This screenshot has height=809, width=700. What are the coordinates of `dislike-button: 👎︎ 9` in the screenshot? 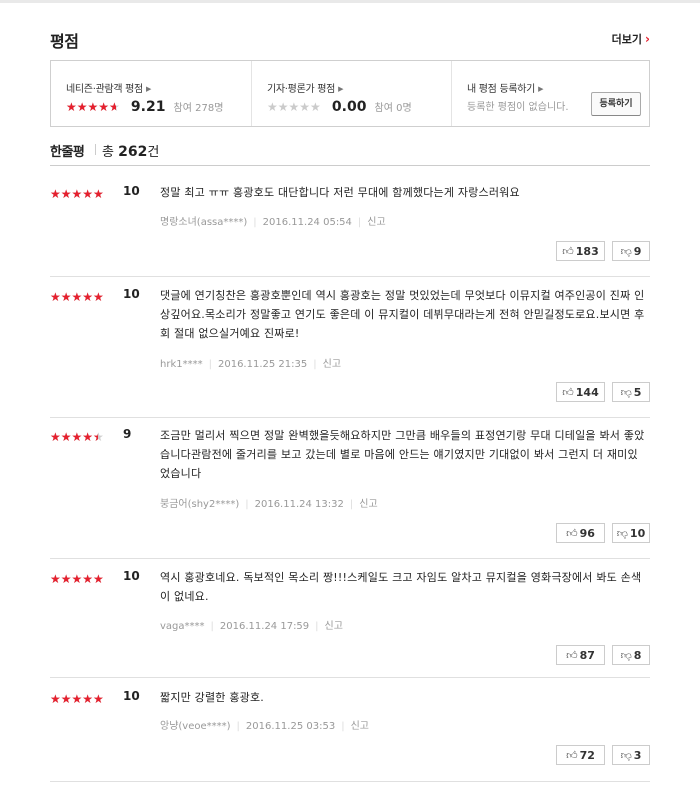 It's located at (631, 251).